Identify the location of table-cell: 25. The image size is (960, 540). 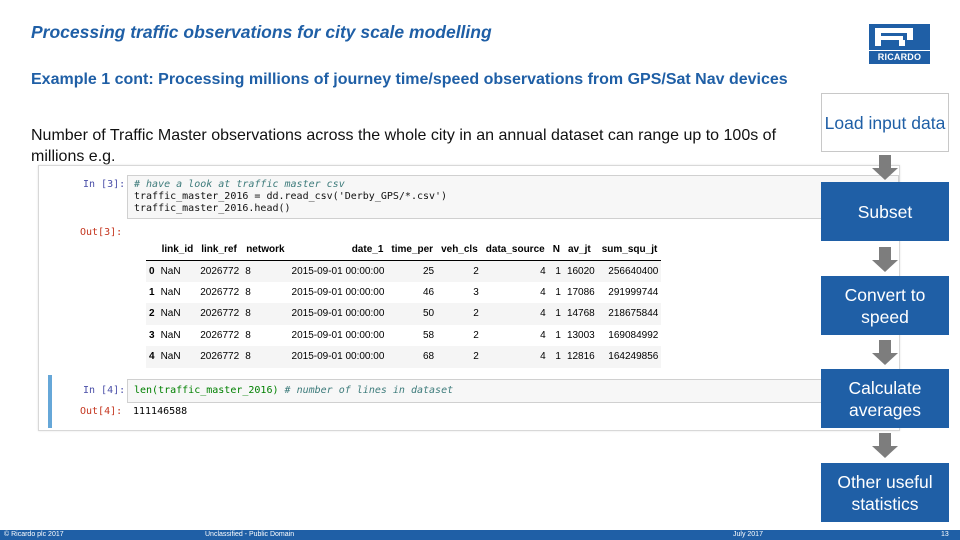
(412, 271).